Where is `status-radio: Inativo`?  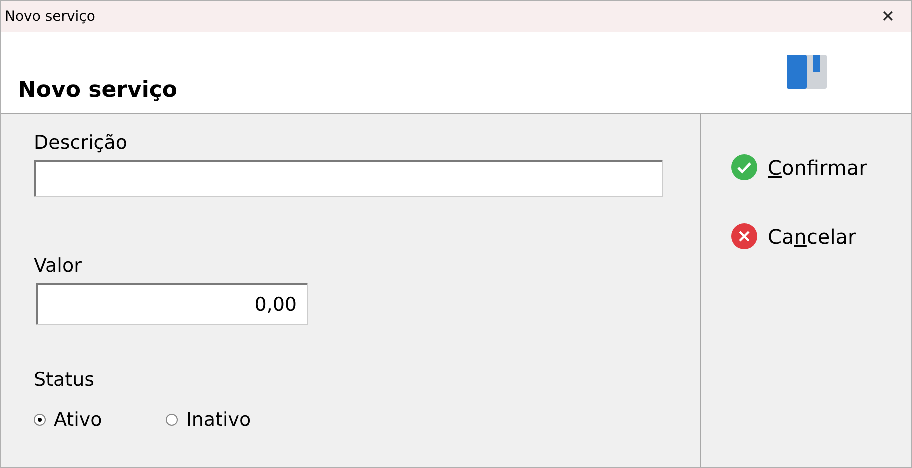
status-radio: Inativo is located at coordinates (209, 420).